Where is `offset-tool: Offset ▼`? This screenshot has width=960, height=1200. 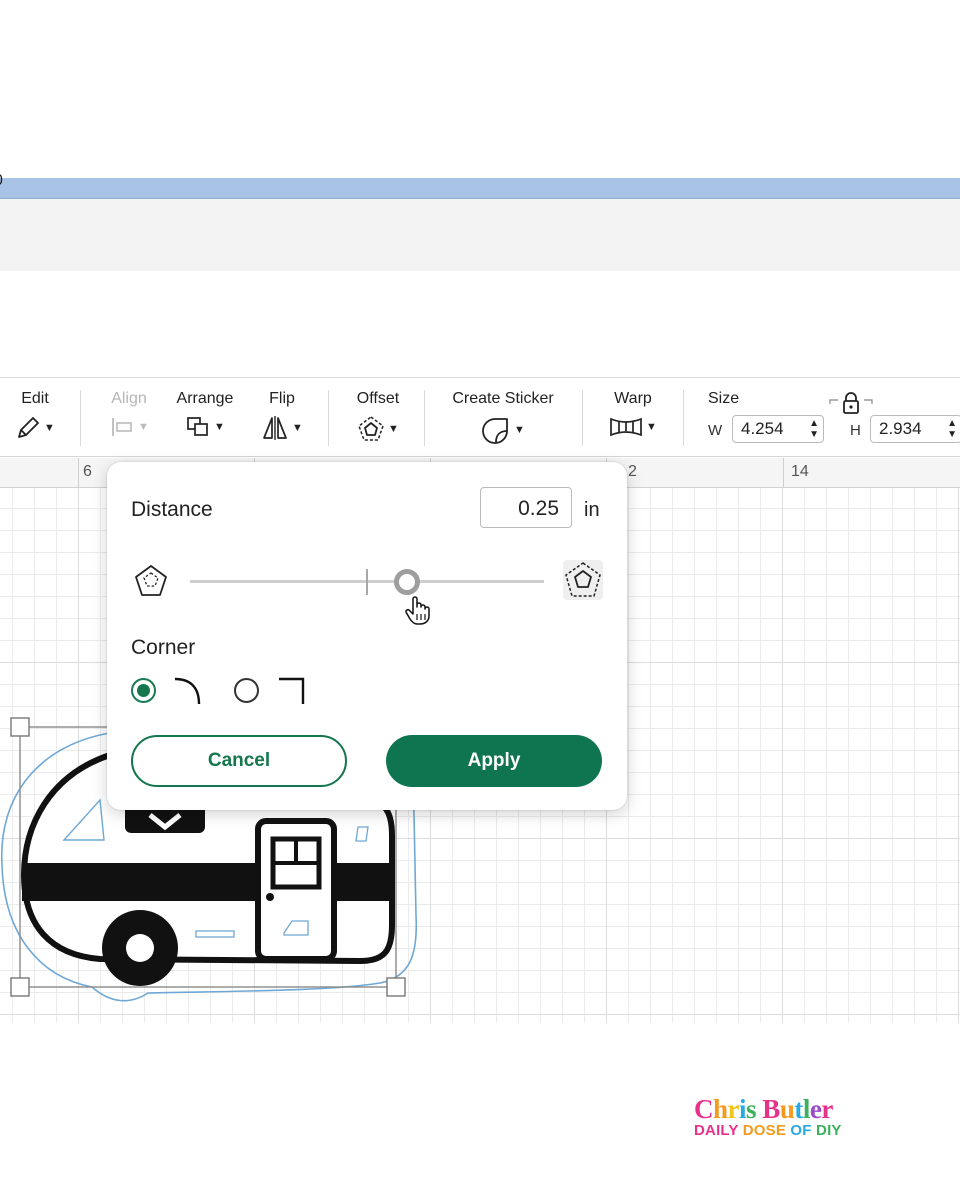 offset-tool: Offset ▼ is located at coordinates (378, 418).